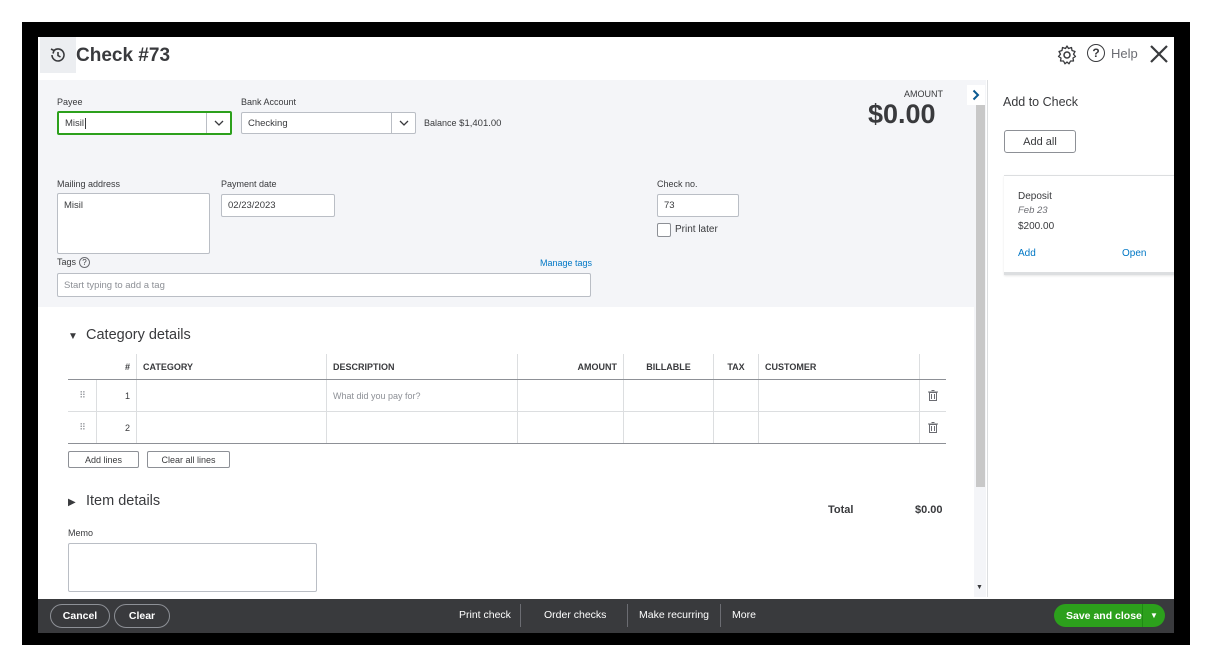 Image resolution: width=1212 pixels, height=667 pixels. What do you see at coordinates (142, 616) in the screenshot?
I see `clear-button: Clear` at bounding box center [142, 616].